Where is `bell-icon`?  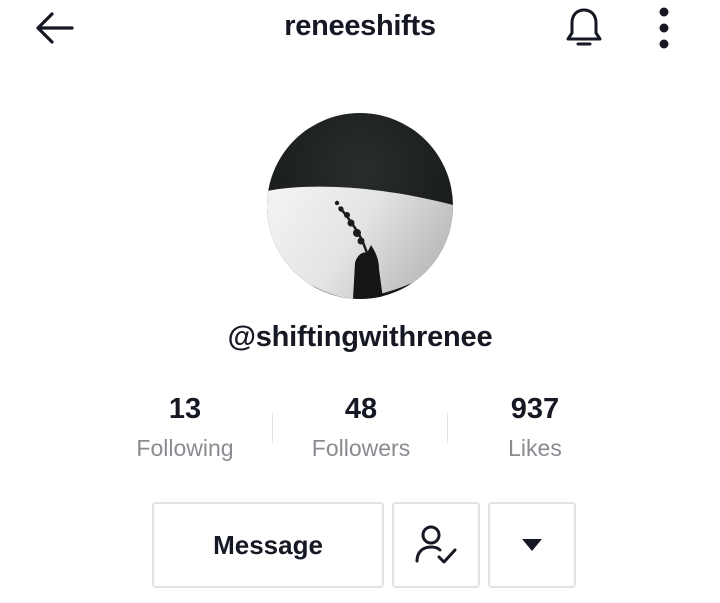 bell-icon is located at coordinates (584, 27).